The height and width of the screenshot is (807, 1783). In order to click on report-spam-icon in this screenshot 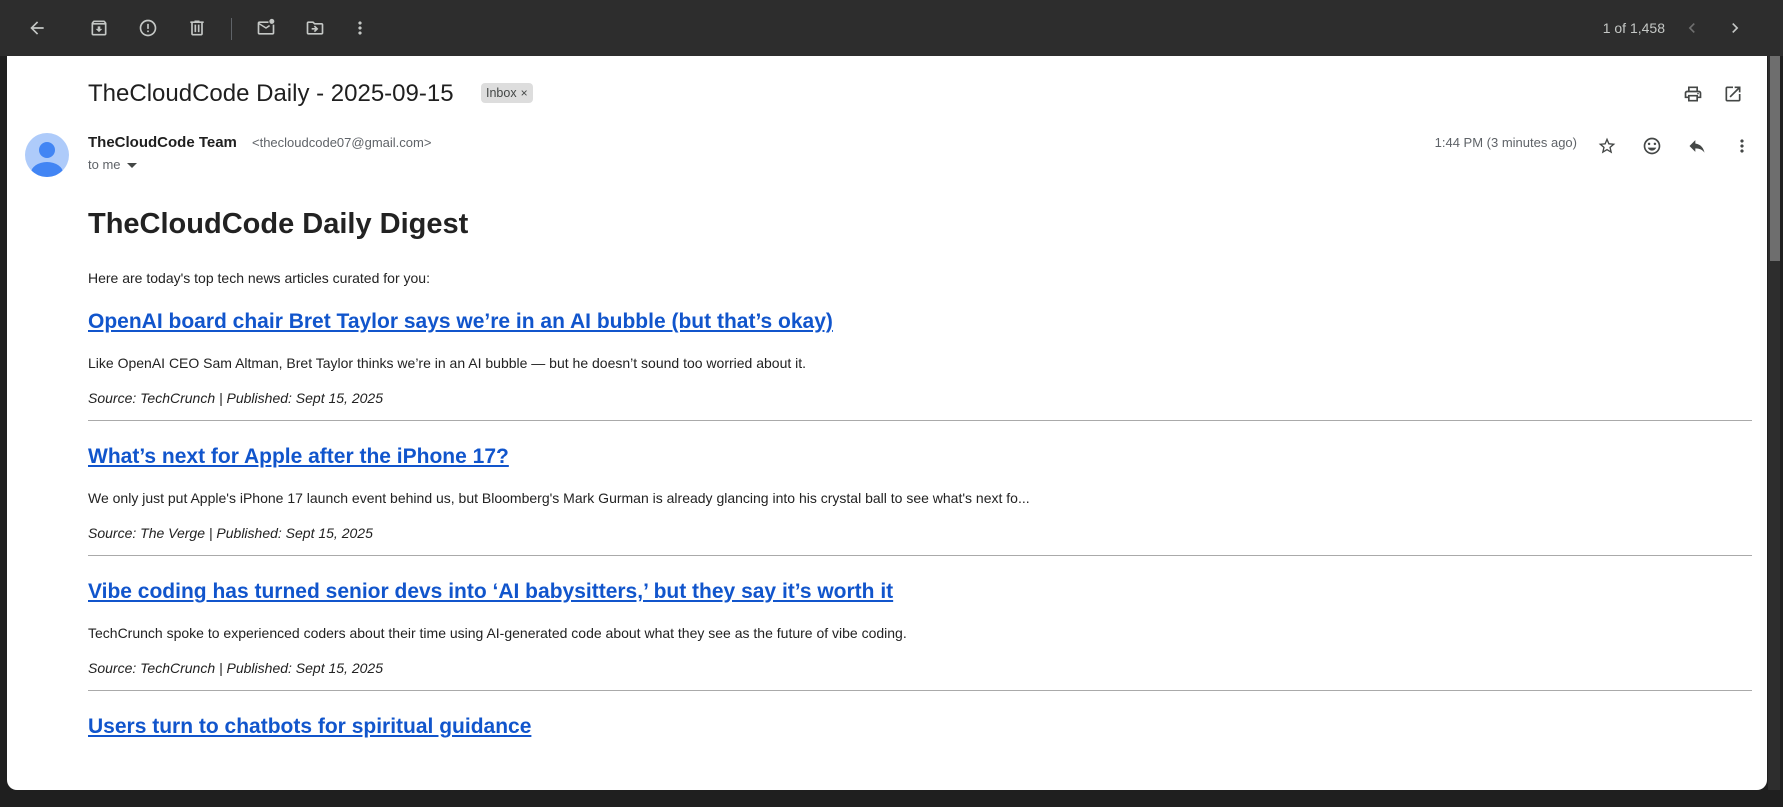, I will do `click(148, 28)`.